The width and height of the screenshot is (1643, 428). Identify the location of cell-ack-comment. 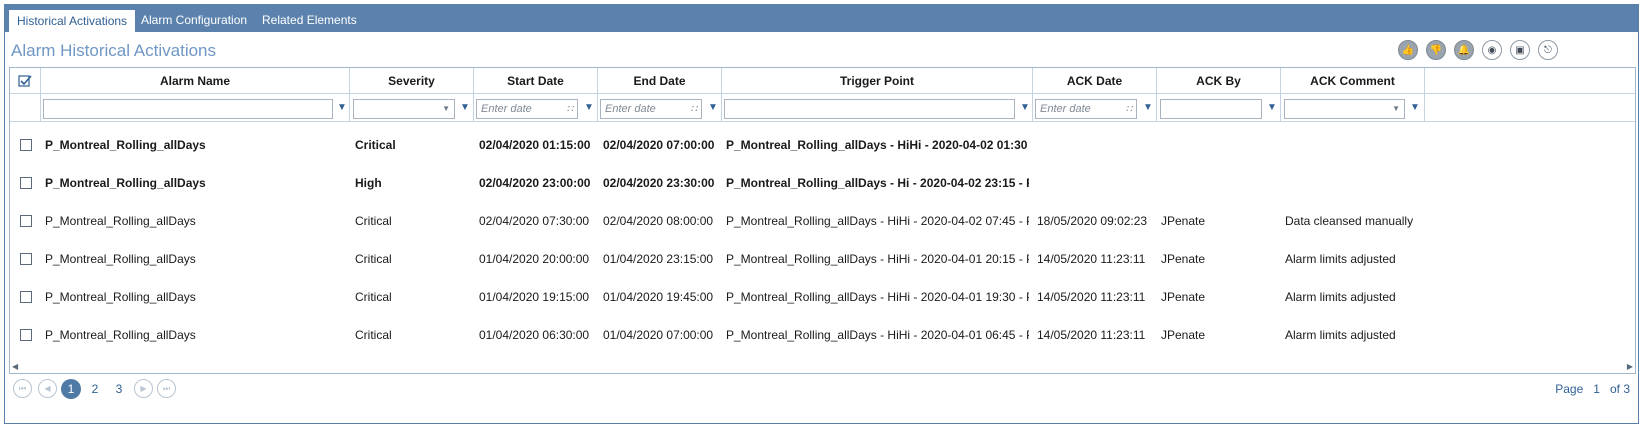
(1357, 145).